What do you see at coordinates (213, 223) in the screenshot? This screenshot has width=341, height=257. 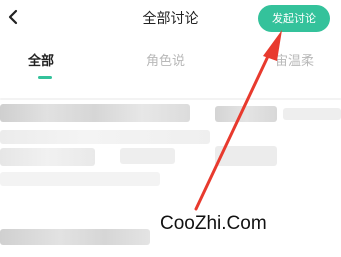 I see `watermark: CooZhi.Com` at bounding box center [213, 223].